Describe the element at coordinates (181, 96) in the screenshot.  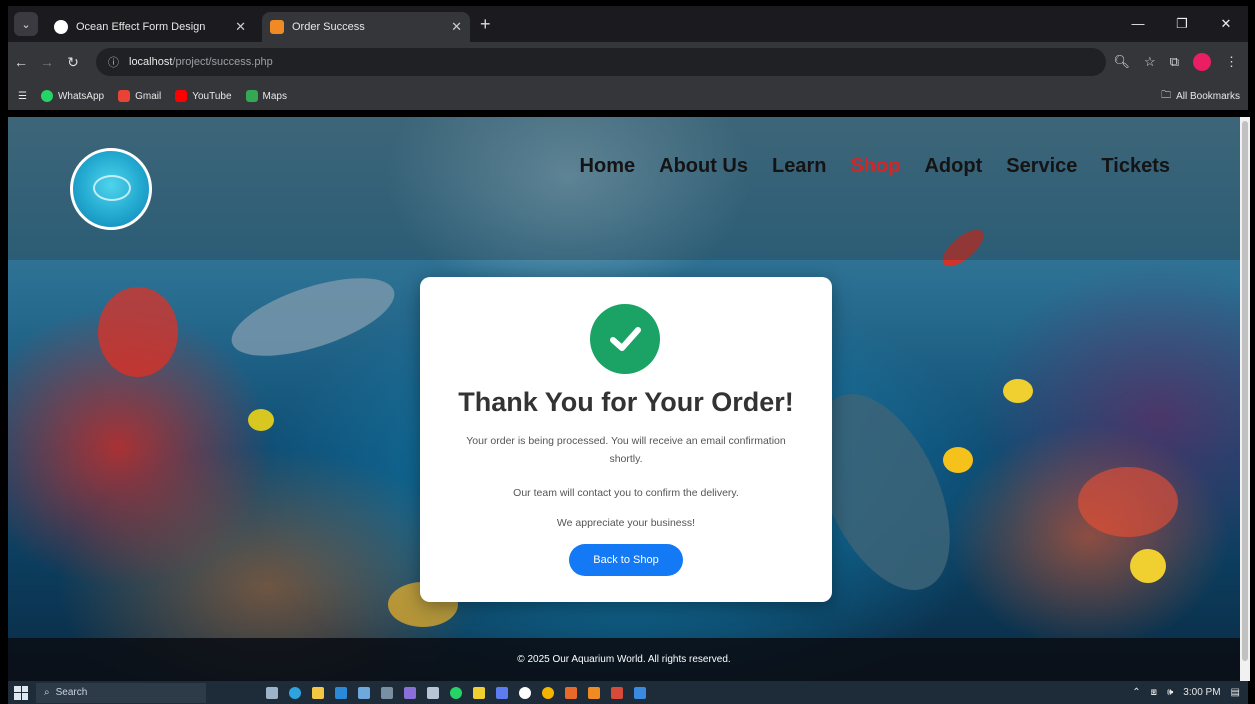
I see `youtube-icon` at that location.